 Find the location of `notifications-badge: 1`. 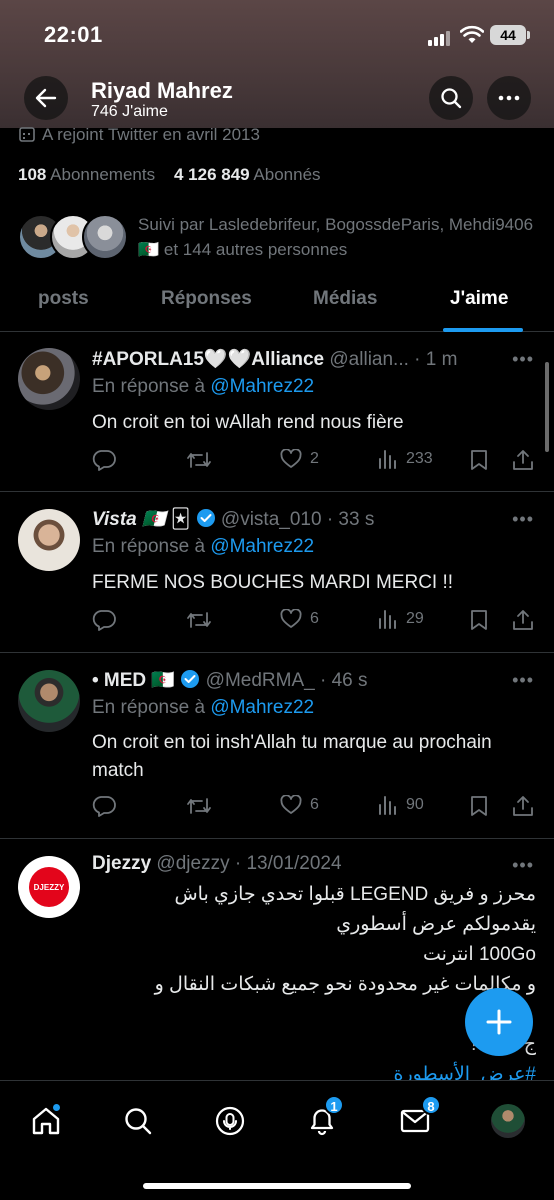

notifications-badge: 1 is located at coordinates (334, 1105).